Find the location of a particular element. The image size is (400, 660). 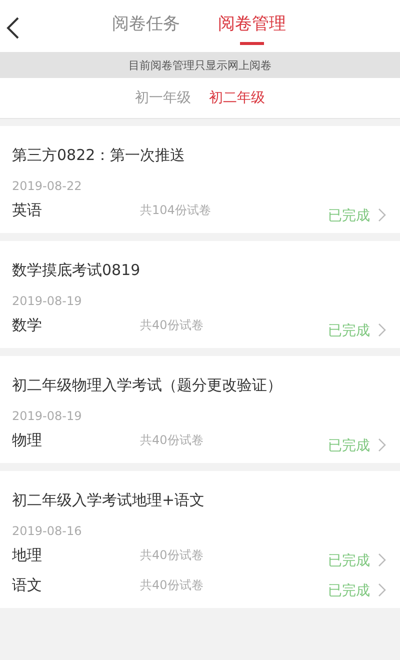

grade-tab: 初二年级 is located at coordinates (237, 98).